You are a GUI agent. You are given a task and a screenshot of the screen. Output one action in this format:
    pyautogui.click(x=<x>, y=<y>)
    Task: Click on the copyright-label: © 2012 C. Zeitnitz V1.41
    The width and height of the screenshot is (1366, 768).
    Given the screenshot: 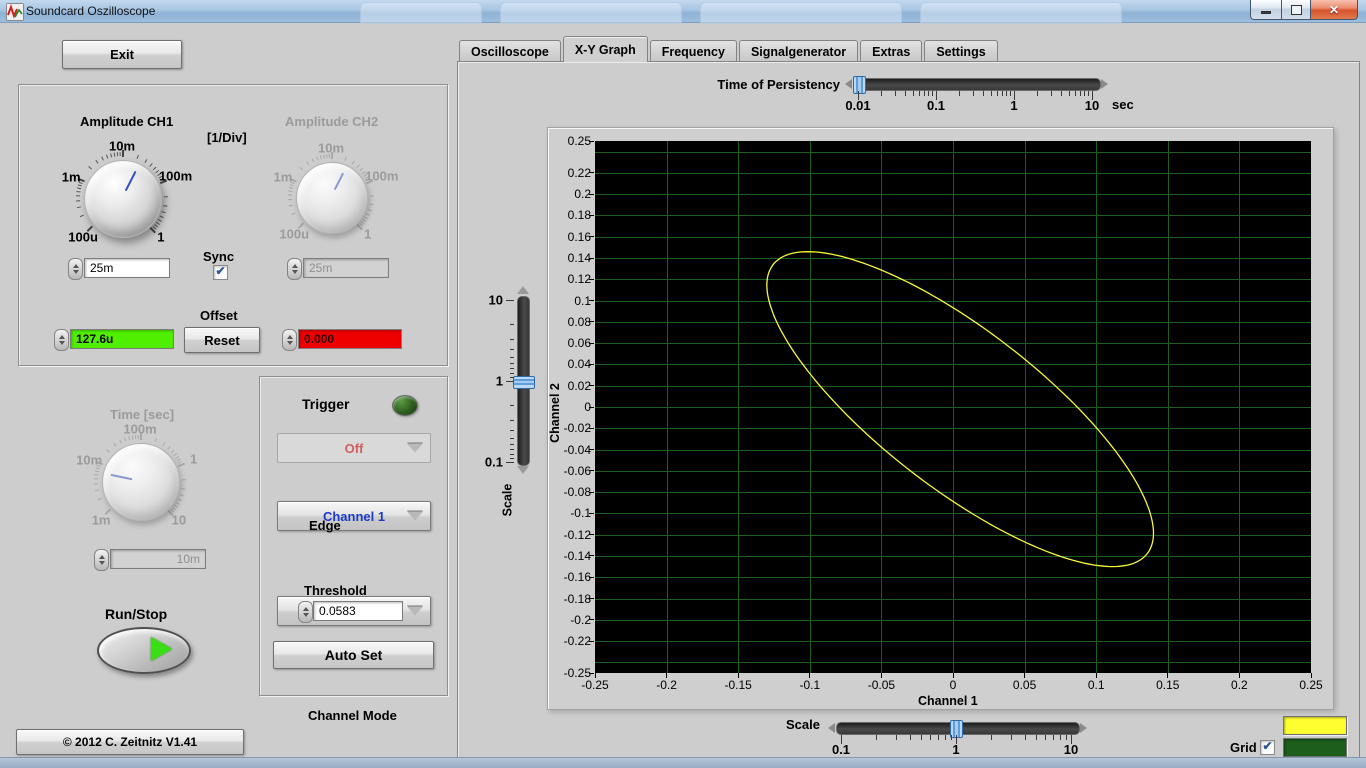 What is the action you would take?
    pyautogui.click(x=130, y=742)
    